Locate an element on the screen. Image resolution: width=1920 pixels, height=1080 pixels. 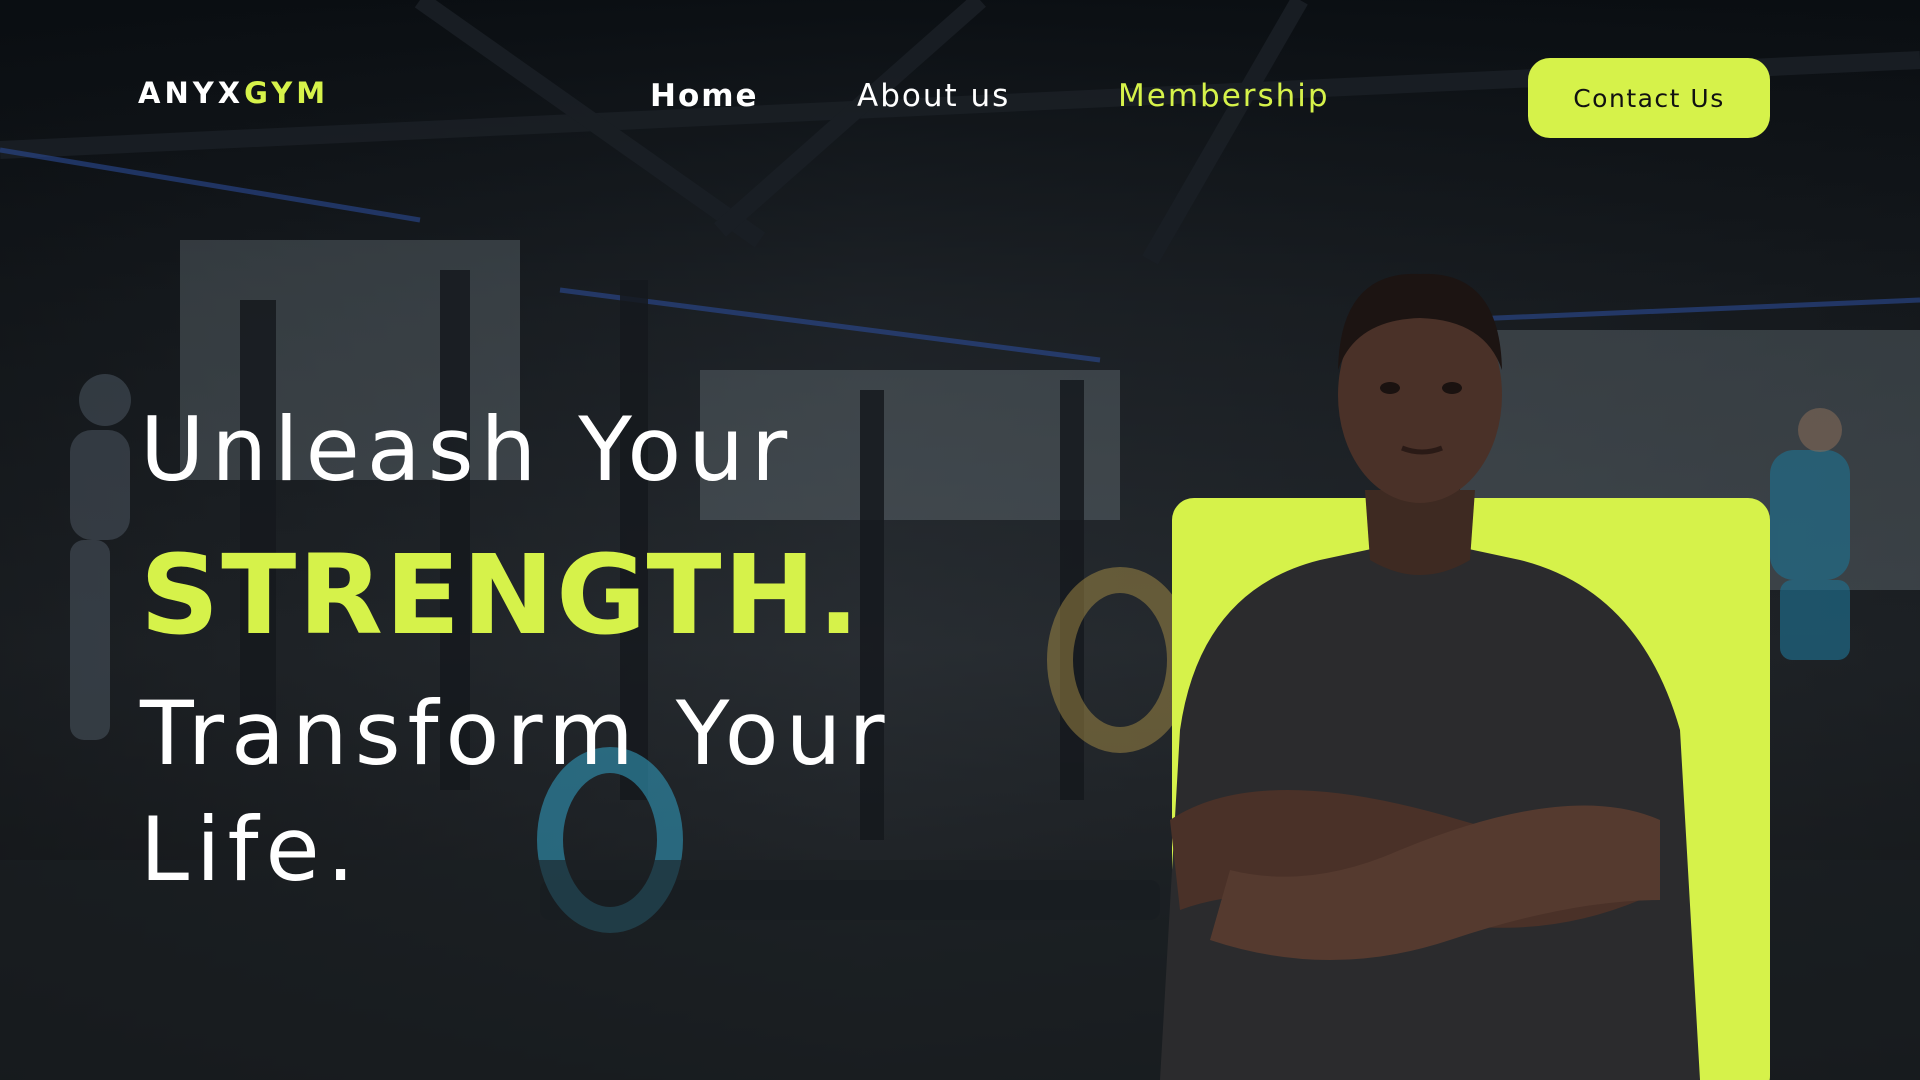
nav-membership-link: Membership is located at coordinates (1224, 96).